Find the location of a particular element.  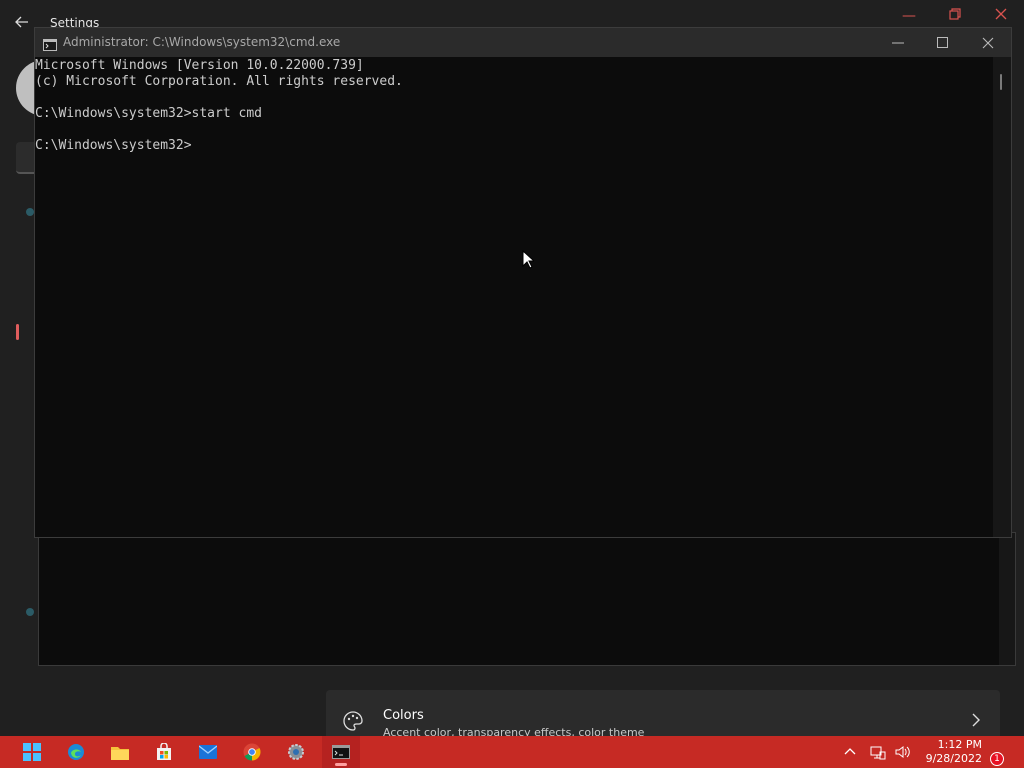

taskbar-clock: 1:12 PM 9/28/2022 is located at coordinates (954, 752).